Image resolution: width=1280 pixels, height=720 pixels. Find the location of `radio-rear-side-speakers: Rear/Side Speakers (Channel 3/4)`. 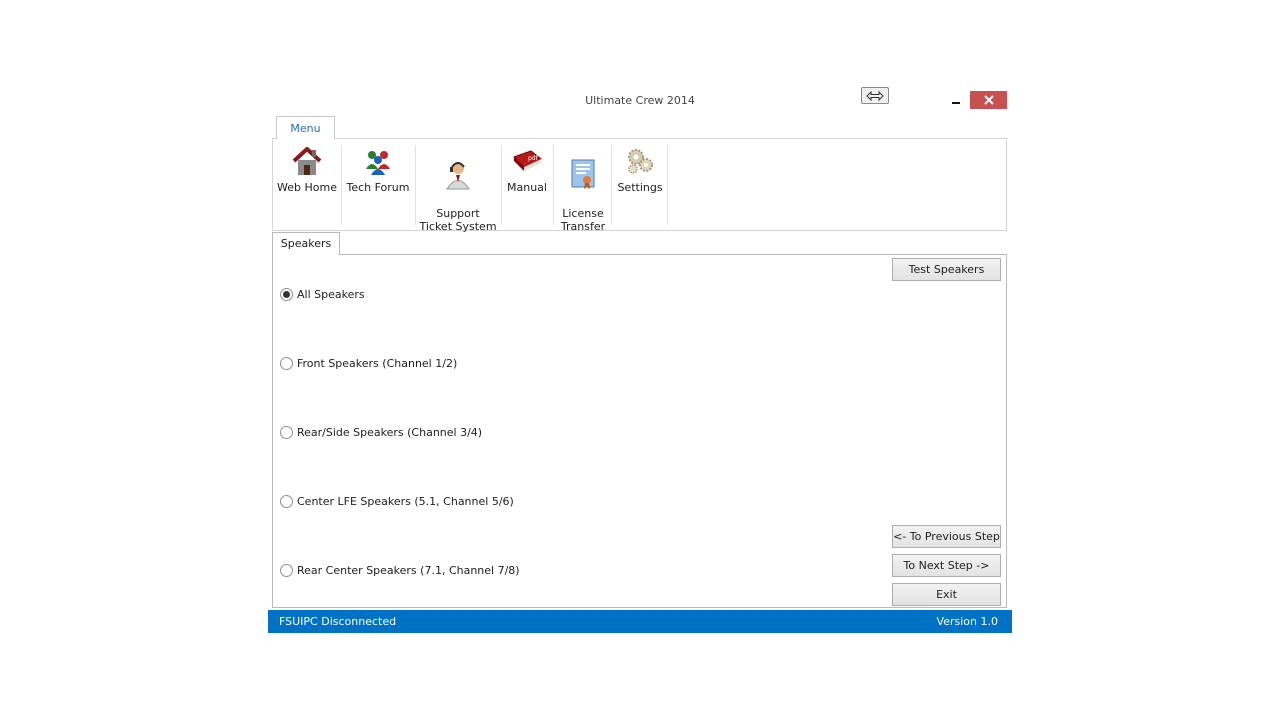

radio-rear-side-speakers: Rear/Side Speakers (Channel 3/4) is located at coordinates (381, 432).